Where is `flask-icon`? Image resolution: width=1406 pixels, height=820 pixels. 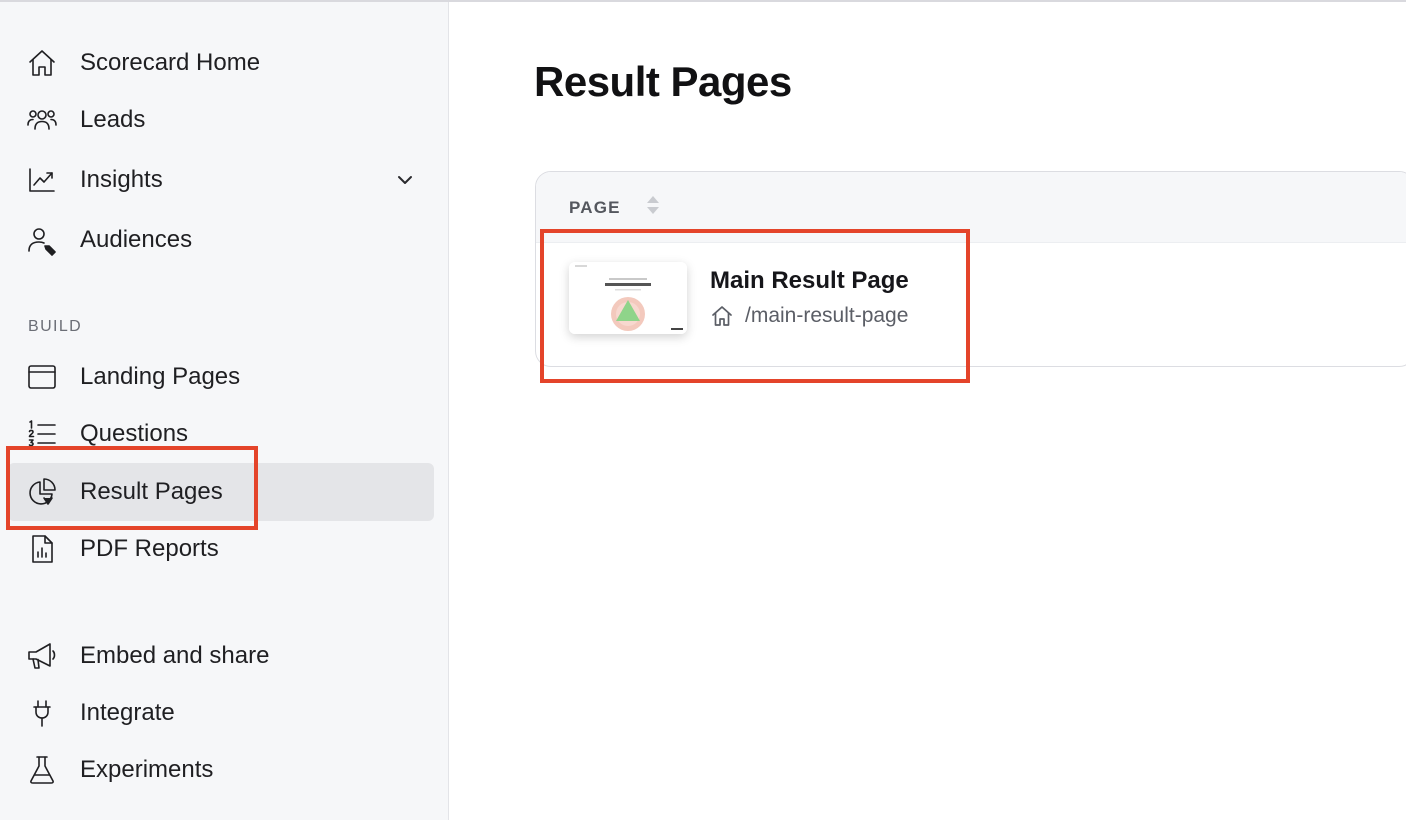 flask-icon is located at coordinates (42, 770).